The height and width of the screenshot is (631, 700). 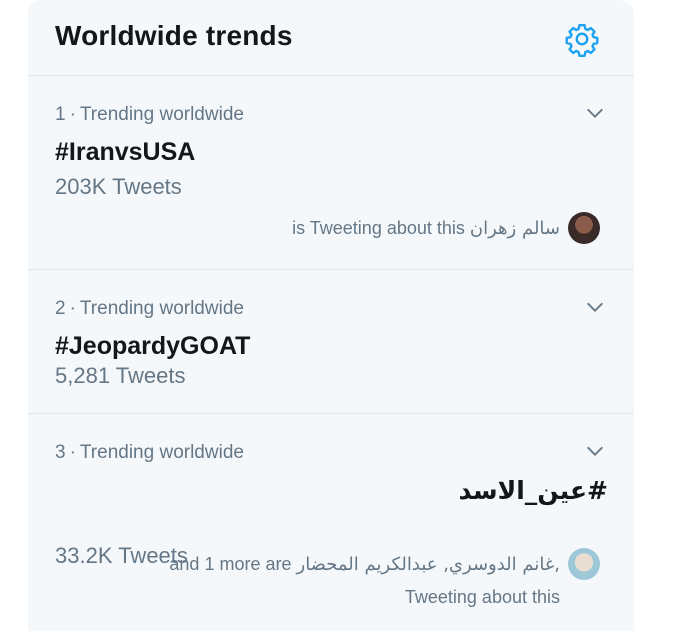 What do you see at coordinates (118, 186) in the screenshot?
I see `trend-tweet-count: 203K Tweets` at bounding box center [118, 186].